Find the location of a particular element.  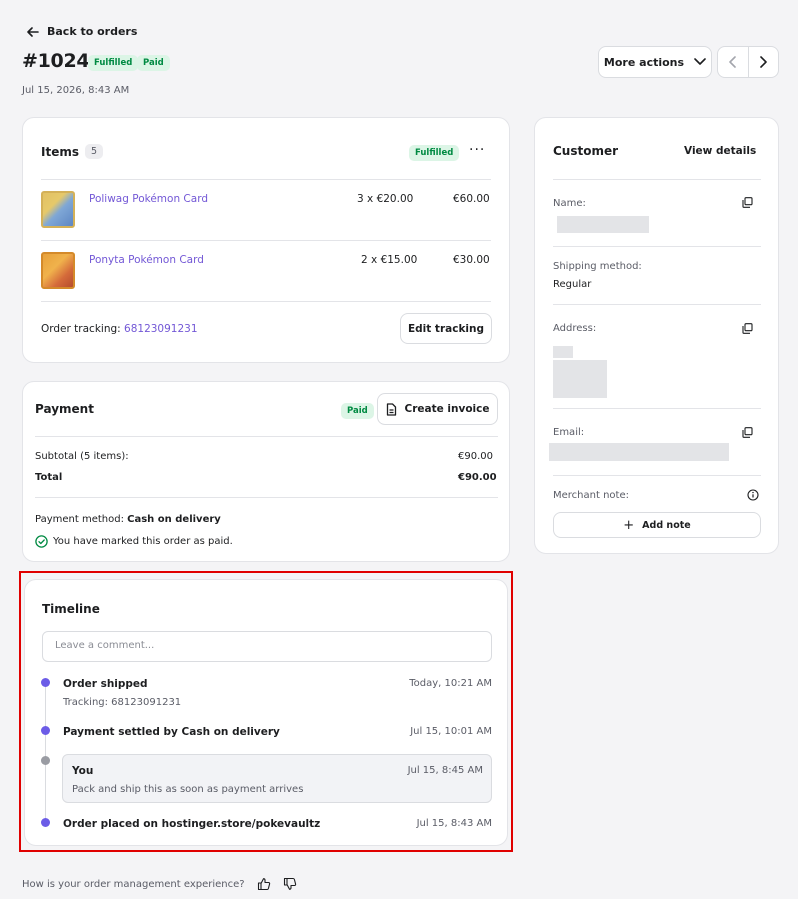

items-more-menu-icon: ··· is located at coordinates (477, 150).